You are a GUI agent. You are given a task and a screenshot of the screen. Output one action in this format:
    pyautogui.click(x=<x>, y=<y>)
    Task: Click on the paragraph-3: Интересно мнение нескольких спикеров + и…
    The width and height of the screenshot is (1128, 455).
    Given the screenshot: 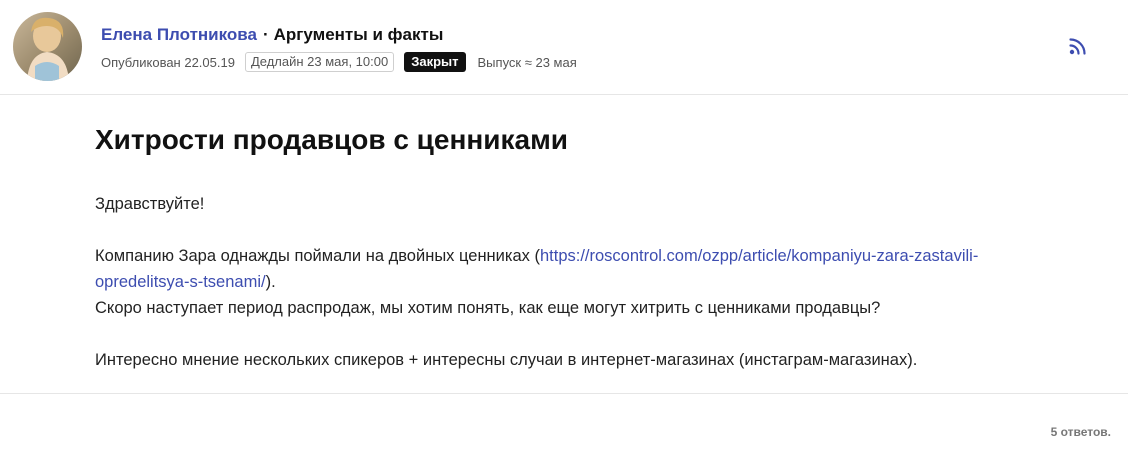 What is the action you would take?
    pyautogui.click(x=506, y=360)
    